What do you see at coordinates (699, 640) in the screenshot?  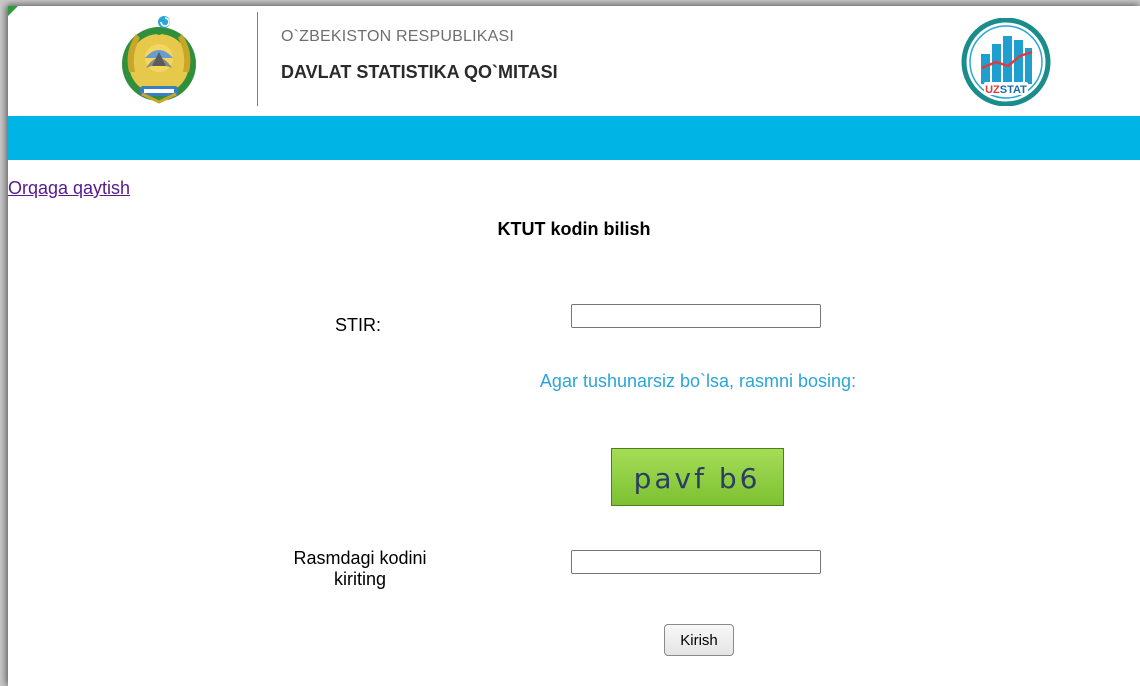 I see `submit-button: Kirish` at bounding box center [699, 640].